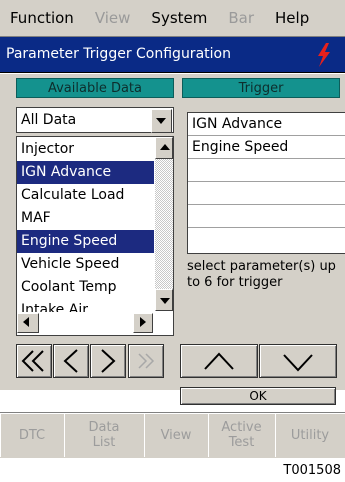 The height and width of the screenshot is (482, 345). Describe the element at coordinates (32, 435) in the screenshot. I see `tab-dtc: DTC` at that location.